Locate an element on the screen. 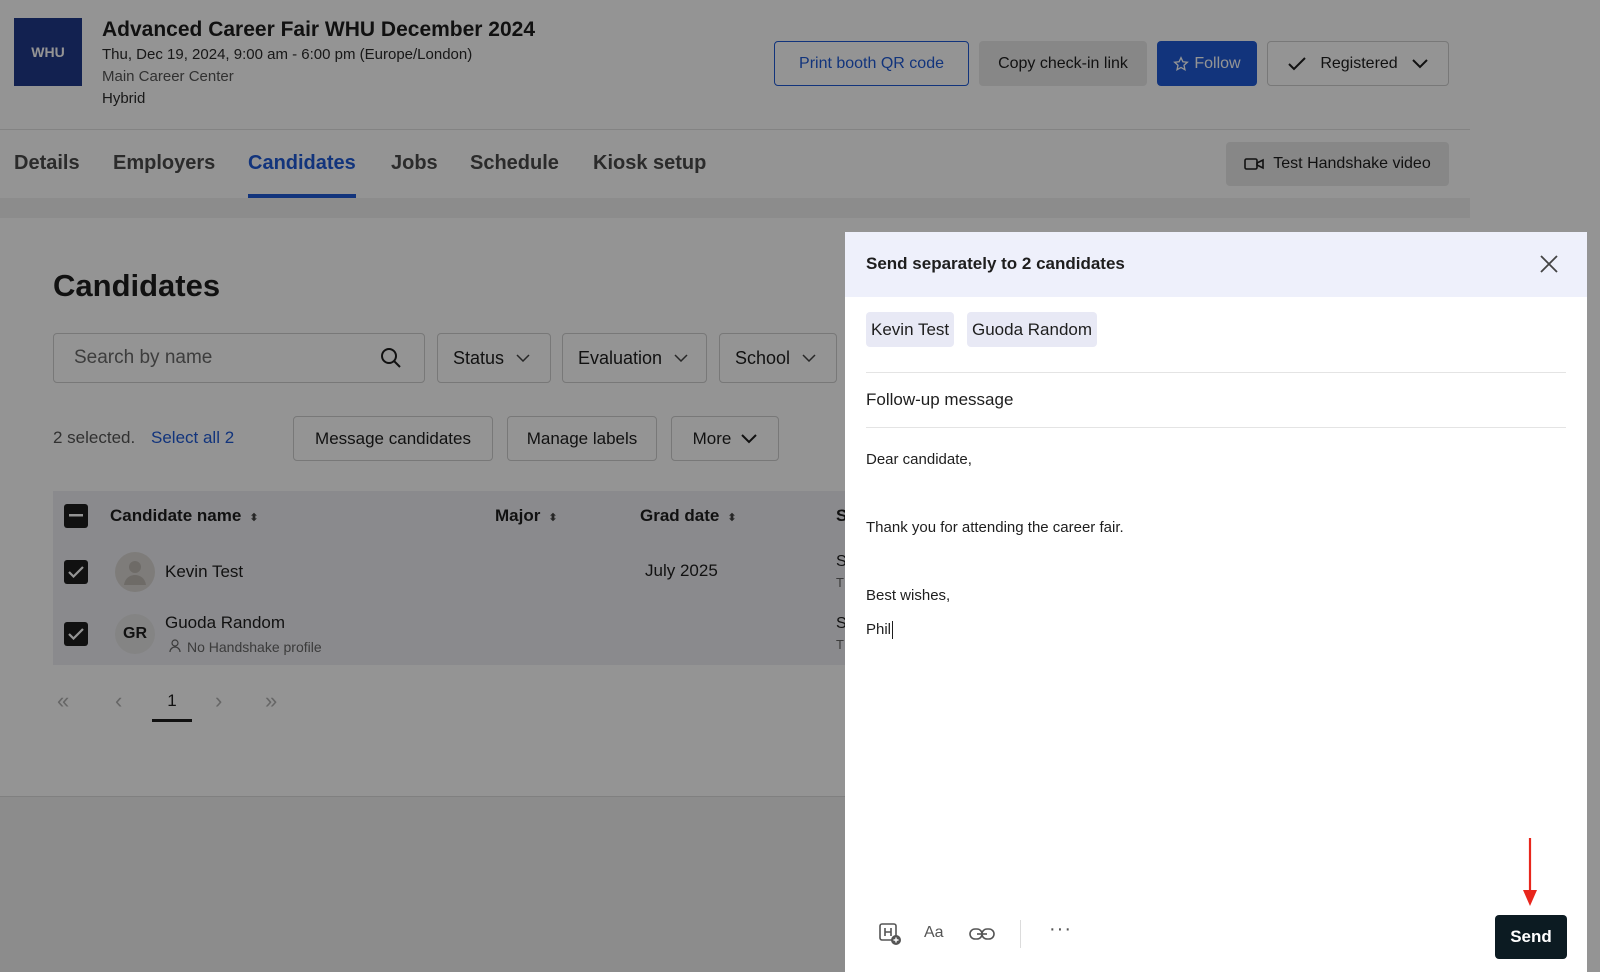  recipient-chip: Guoda Random is located at coordinates (1032, 329).